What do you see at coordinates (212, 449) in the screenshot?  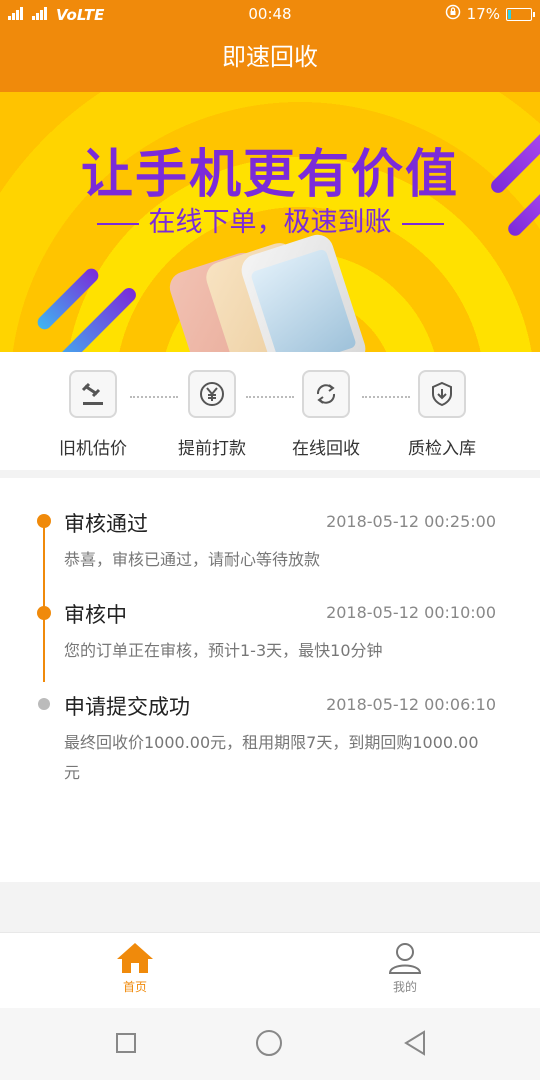 I see `step-label: 提前打款` at bounding box center [212, 449].